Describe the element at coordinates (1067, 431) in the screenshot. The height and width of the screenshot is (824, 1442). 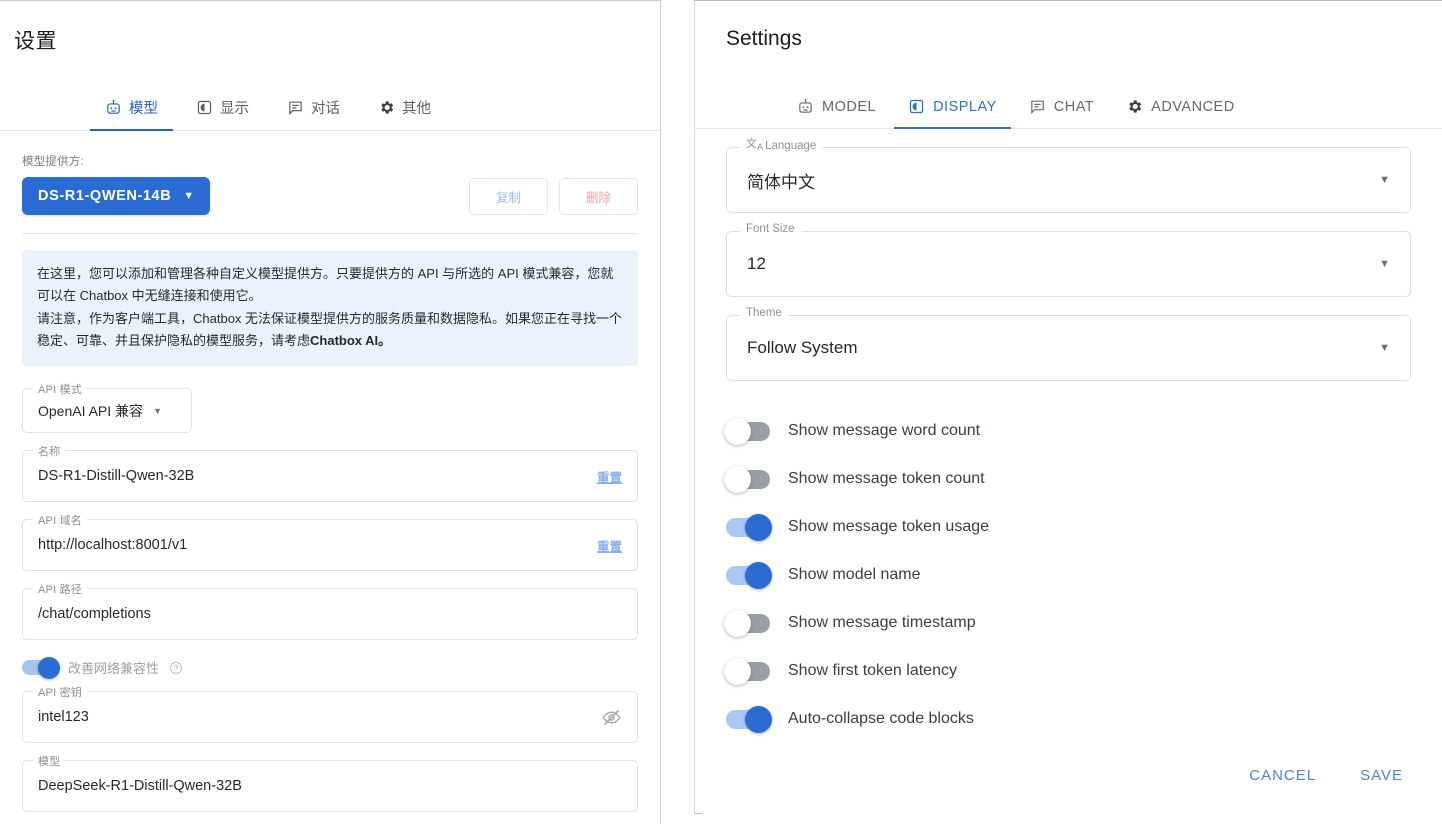
I see `toggle-row-word-count: Show message word count` at that location.